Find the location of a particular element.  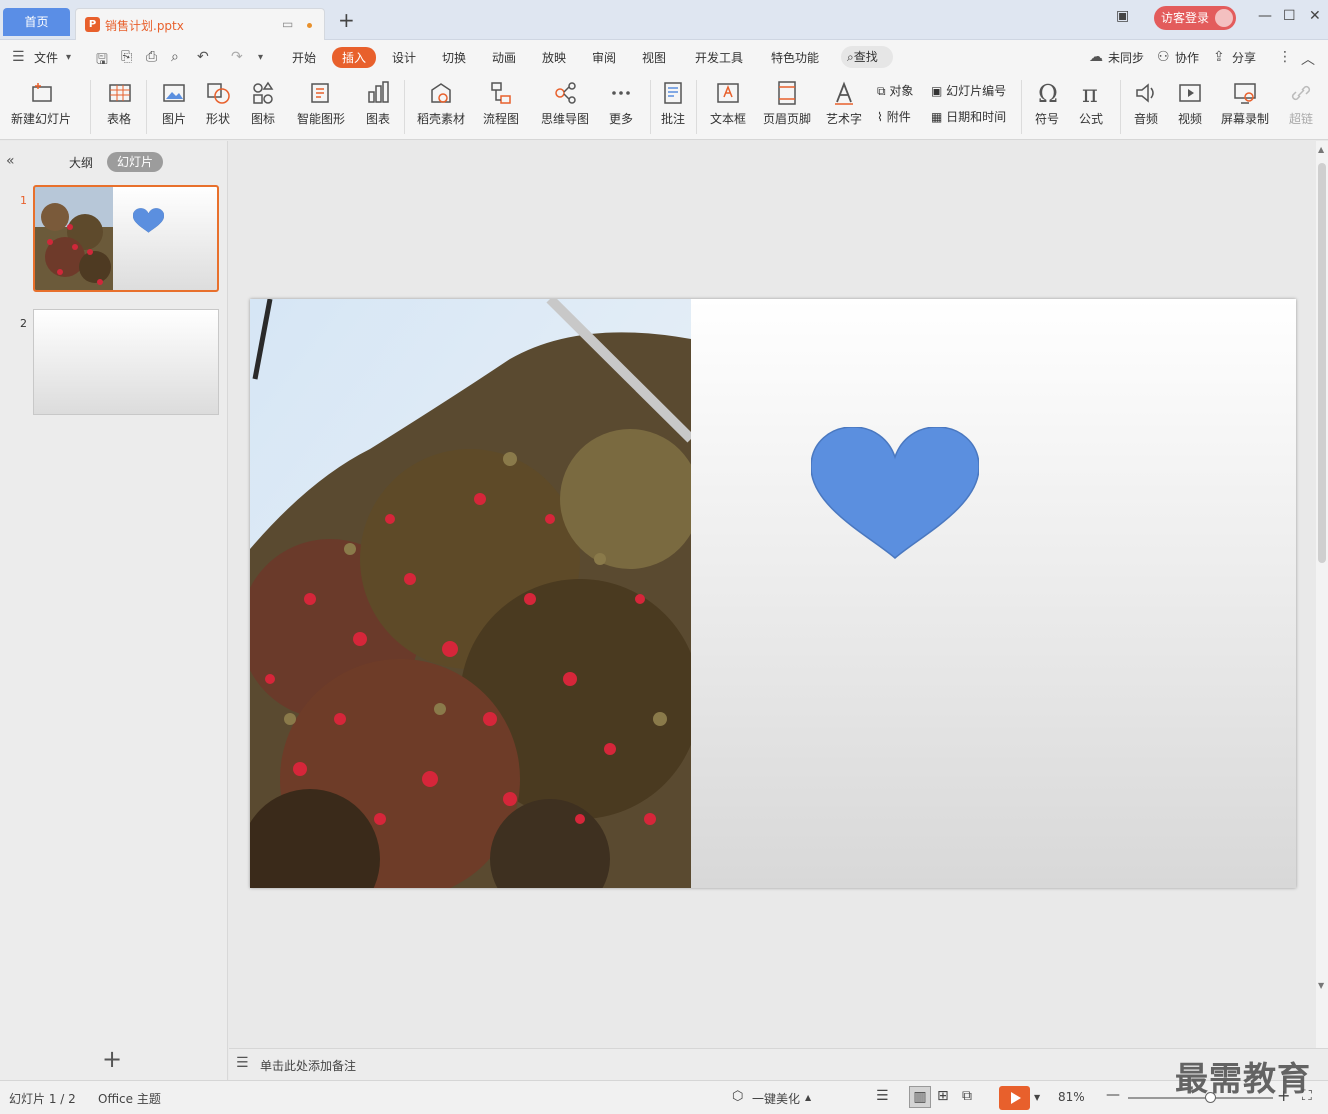

window-layout-icon: ▣ is located at coordinates (1122, 16).